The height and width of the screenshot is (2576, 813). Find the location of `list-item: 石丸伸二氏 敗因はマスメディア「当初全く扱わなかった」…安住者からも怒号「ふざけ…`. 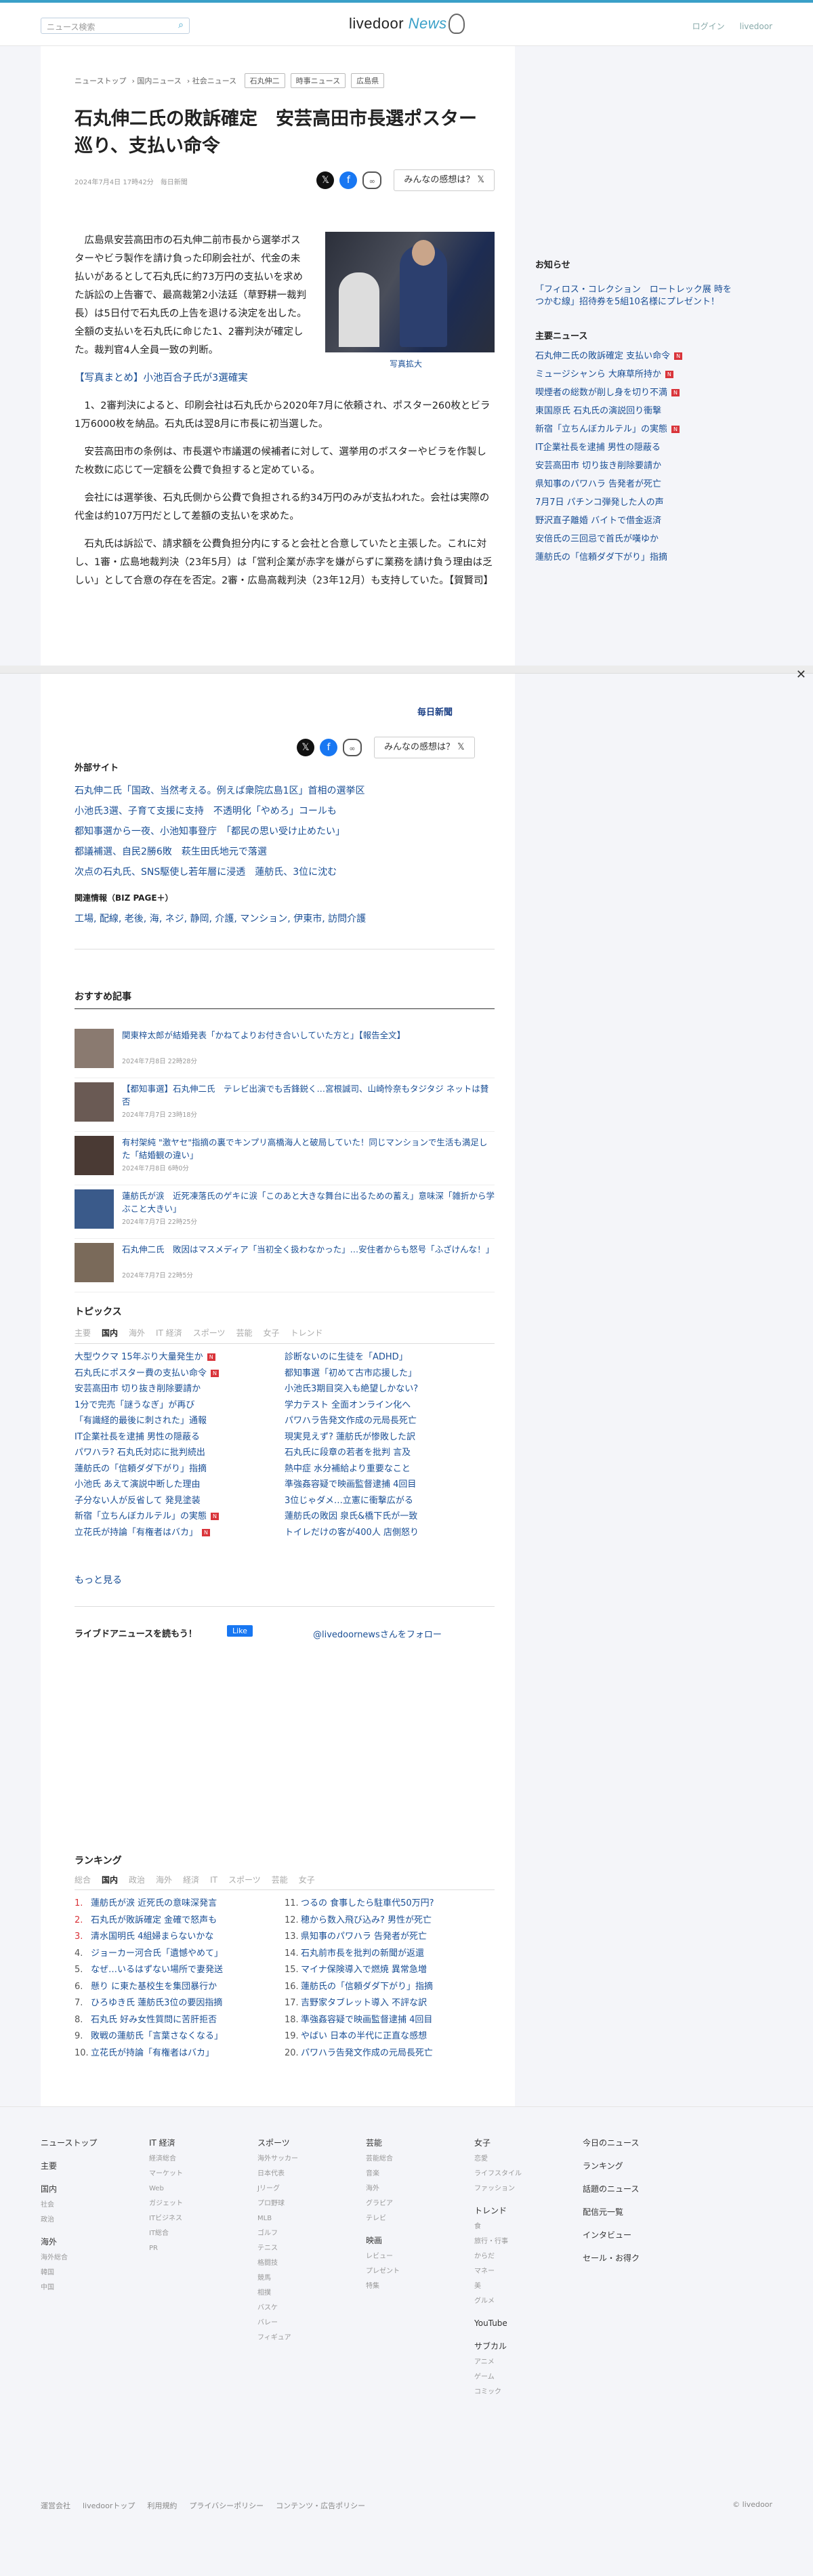

list-item: 石丸伸二氏 敗因はマスメディア「当初全く扱わなかった」…安住者からも怒号「ふざけ… is located at coordinates (285, 1266).